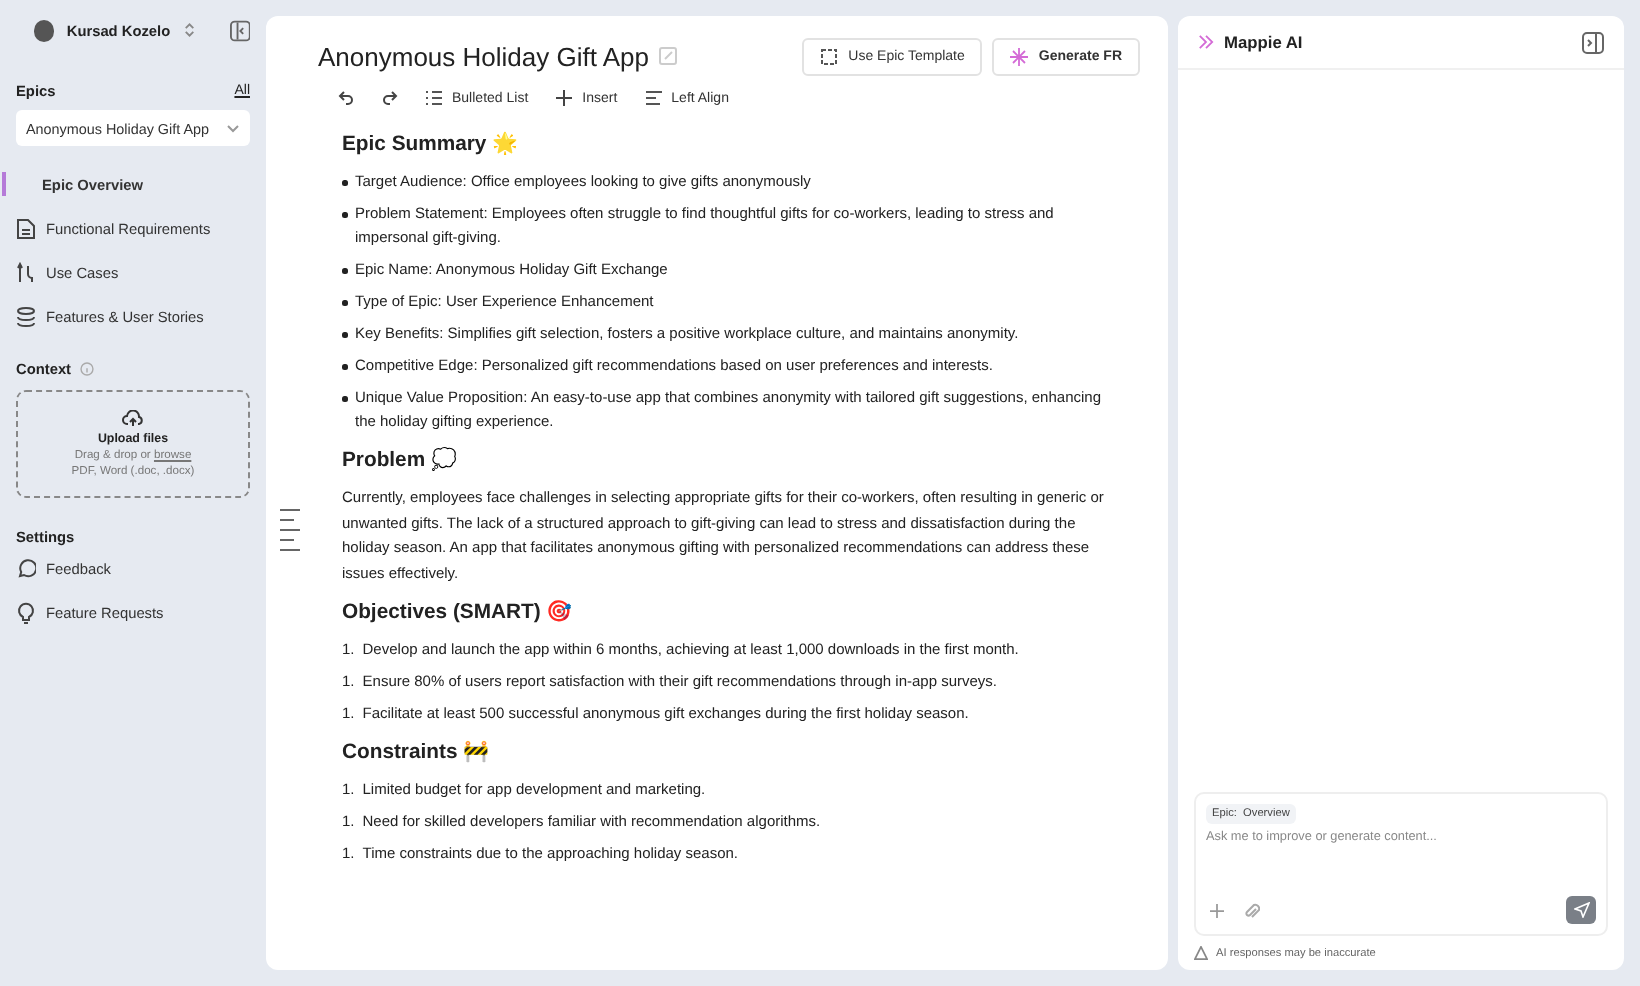  Describe the element at coordinates (239, 30) in the screenshot. I see `sidebar-toggle-icon` at that location.